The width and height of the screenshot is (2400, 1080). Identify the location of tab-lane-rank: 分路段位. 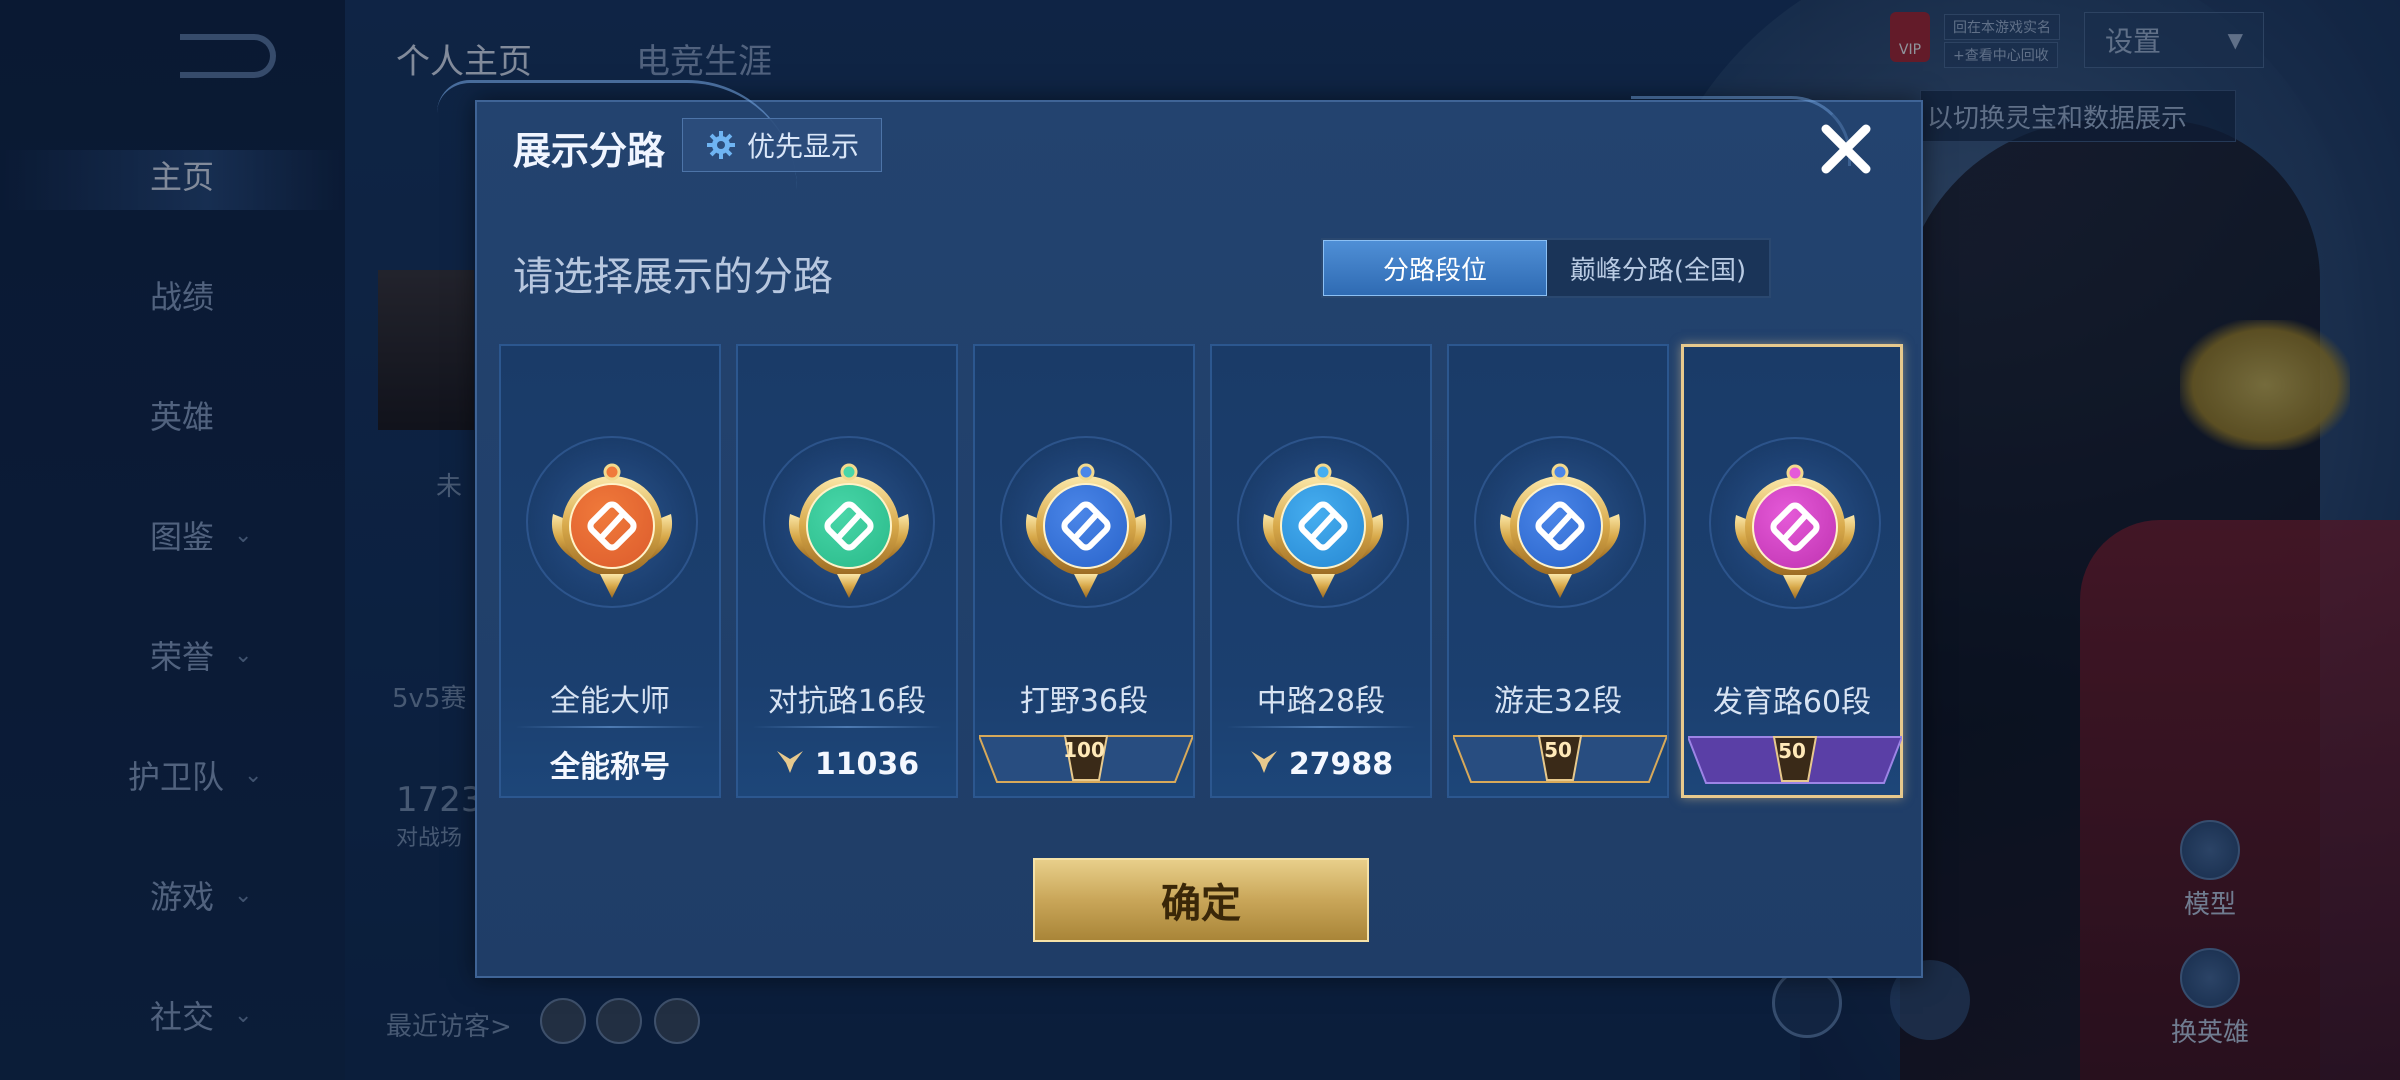
(1435, 268).